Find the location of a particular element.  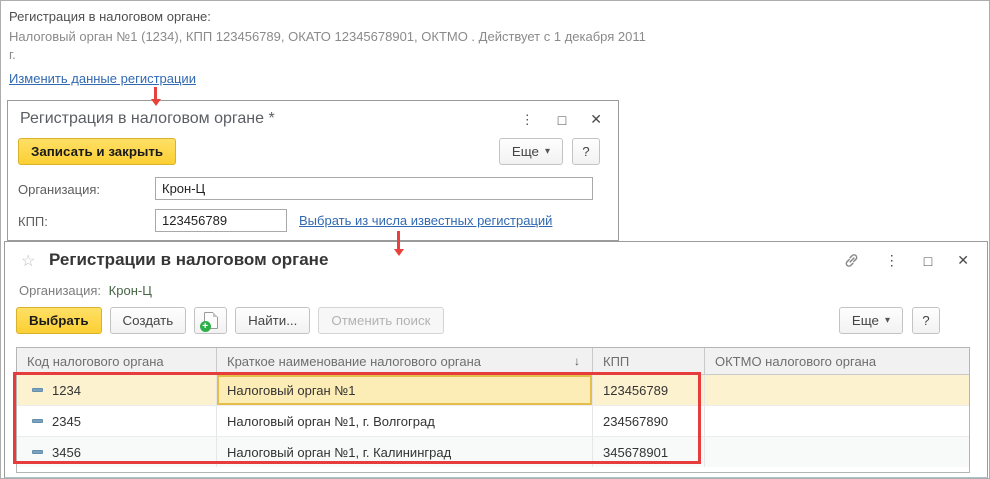

cancel-search-button: Отменить поиск is located at coordinates (381, 320).